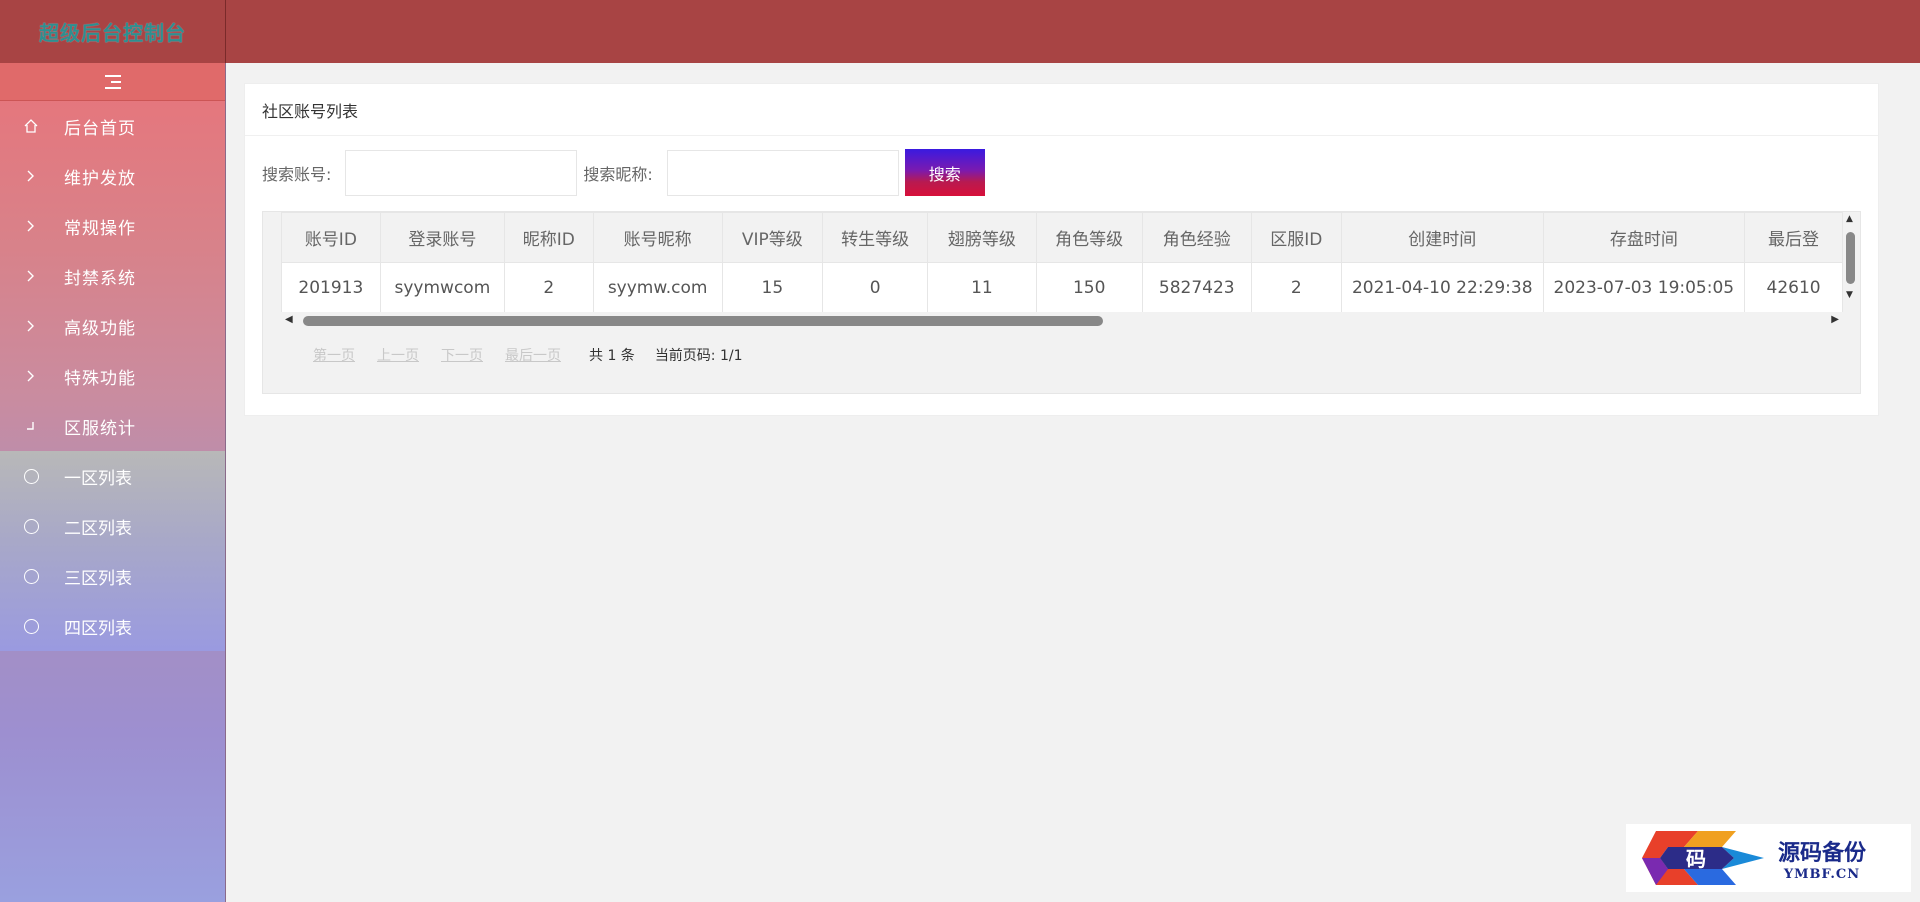 Image resolution: width=1920 pixels, height=902 pixels. I want to click on sidebar-item-advanced: 高级功能, so click(112, 326).